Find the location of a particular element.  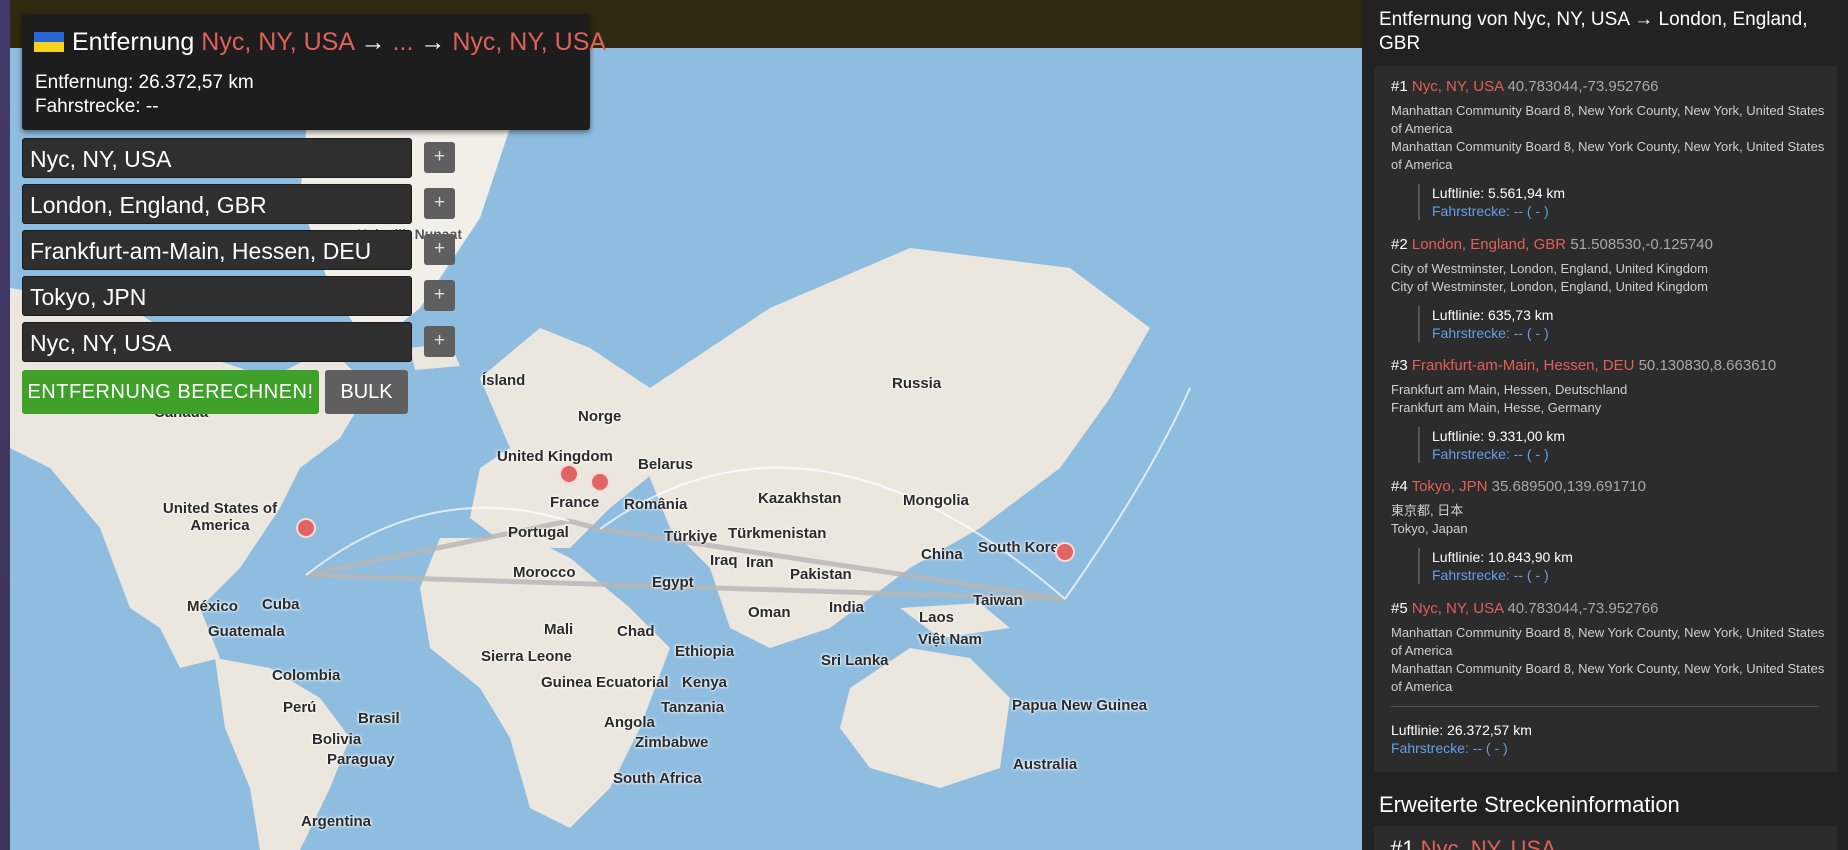

leg-airline-distance: Luftlinie: 635,73 km is located at coordinates (1493, 315).